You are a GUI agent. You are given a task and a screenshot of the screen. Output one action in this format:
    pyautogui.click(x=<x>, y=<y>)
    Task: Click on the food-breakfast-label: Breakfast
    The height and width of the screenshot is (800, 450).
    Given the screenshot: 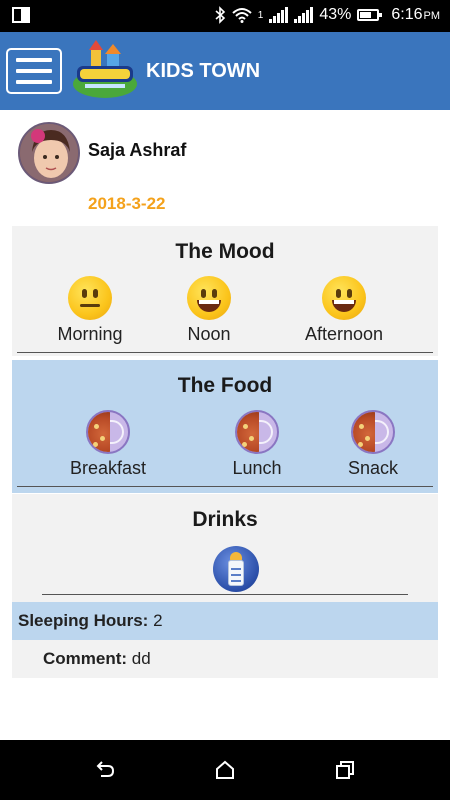 What is the action you would take?
    pyautogui.click(x=108, y=468)
    